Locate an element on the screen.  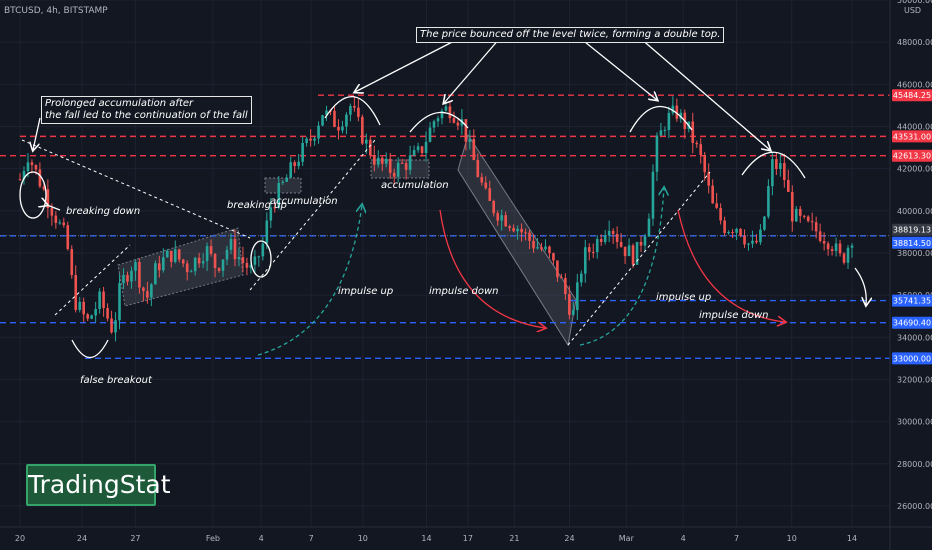
price-tick-label: 26000.00 is located at coordinates (914, 506).